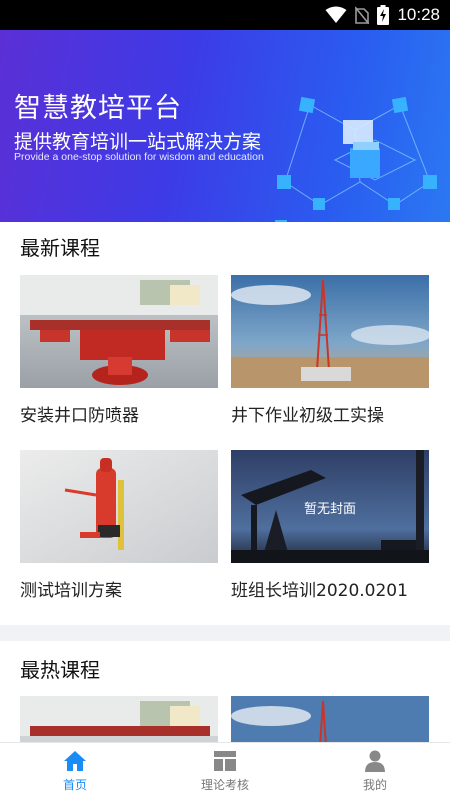 Image resolution: width=450 pixels, height=800 pixels. Describe the element at coordinates (375, 761) in the screenshot. I see `user-icon` at that location.